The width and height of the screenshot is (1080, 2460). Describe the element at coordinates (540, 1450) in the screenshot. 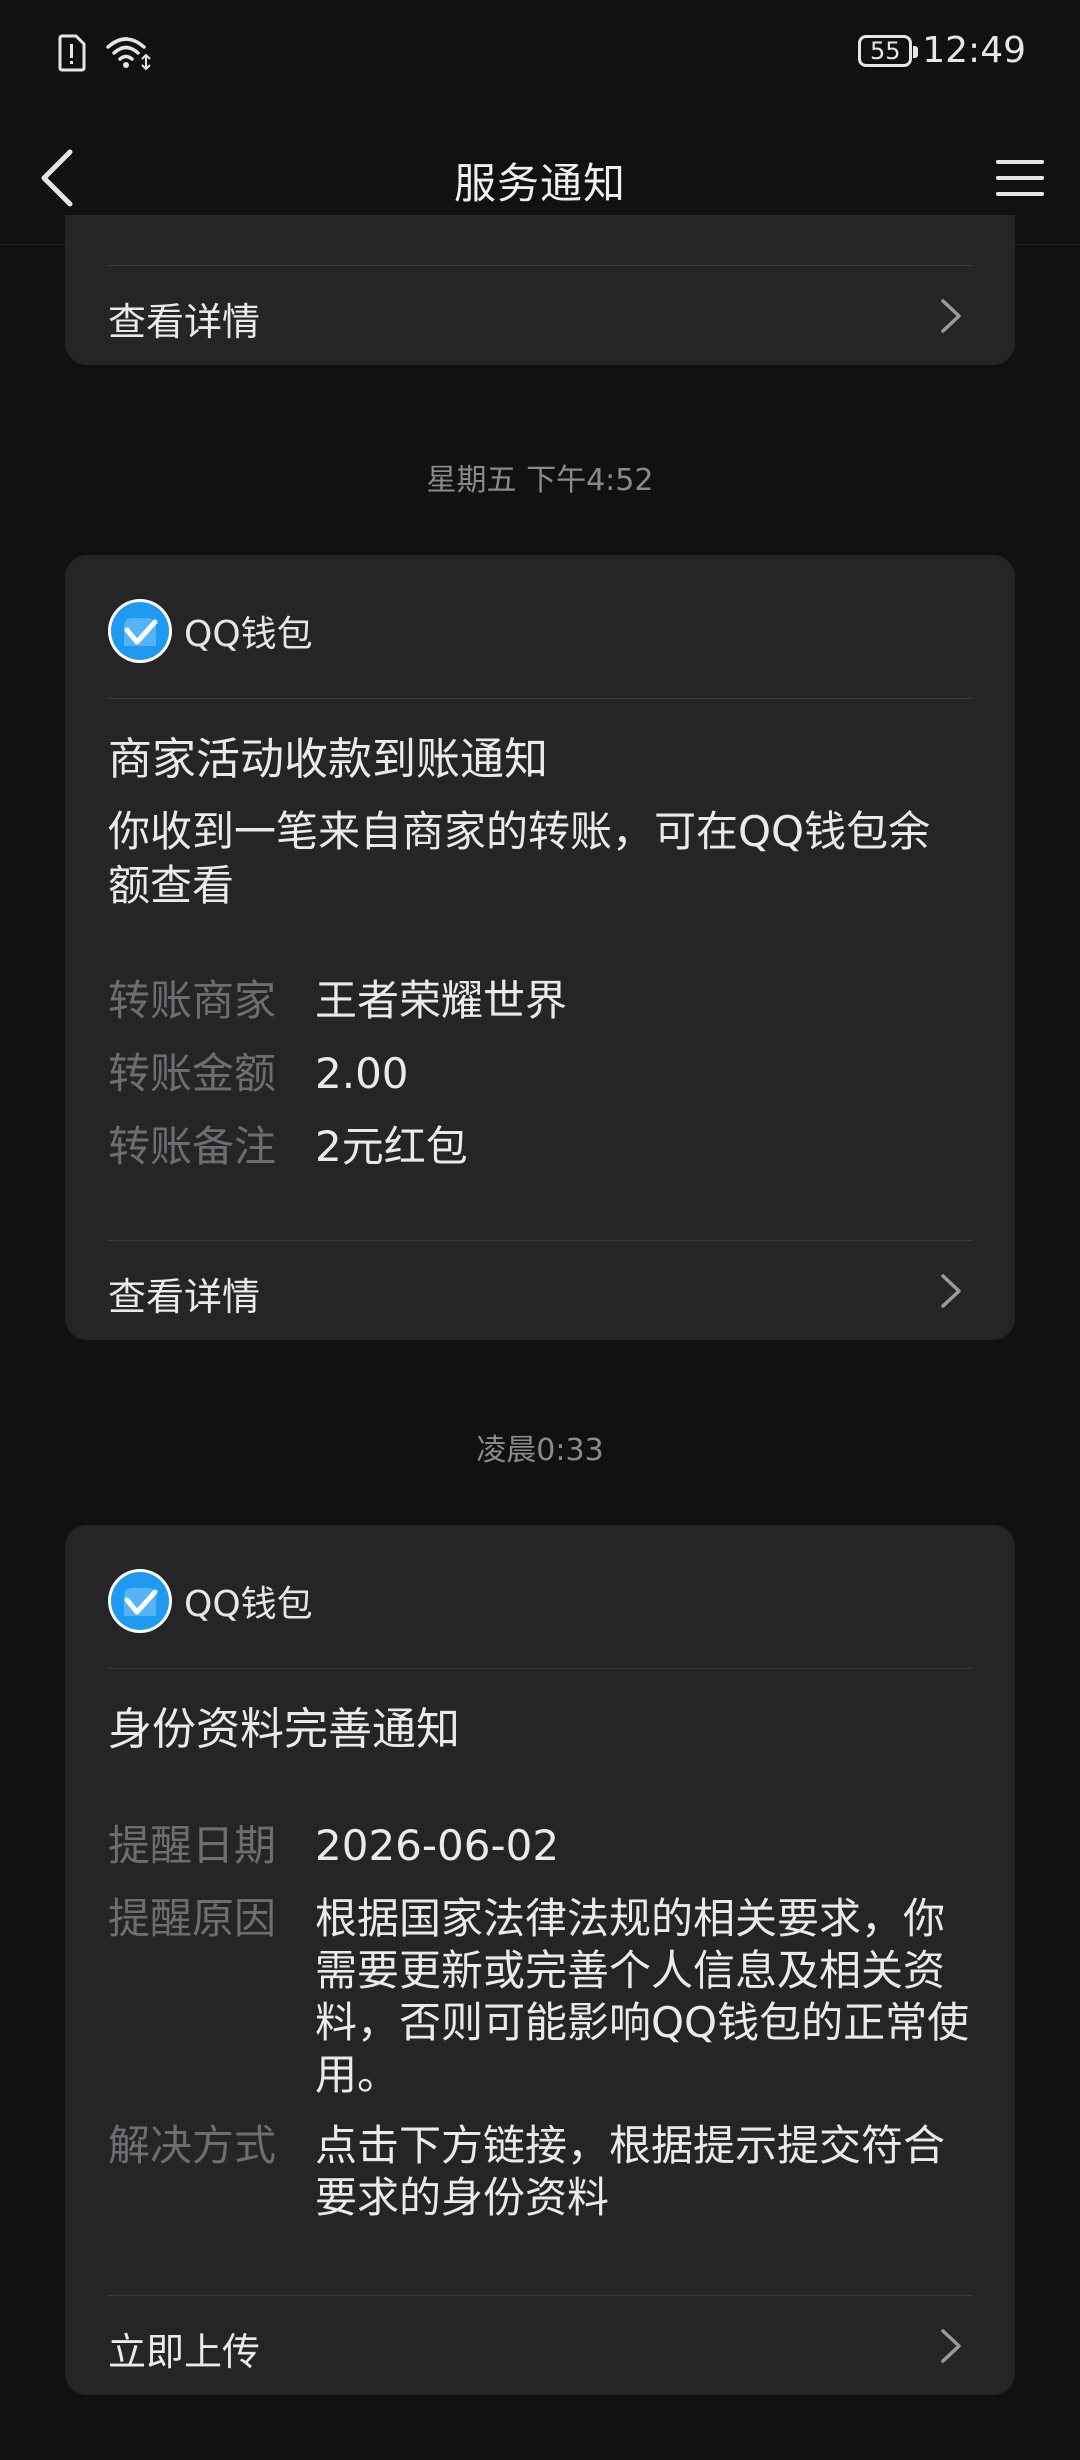

I see `message-timestamp: 凌晨0:33` at that location.